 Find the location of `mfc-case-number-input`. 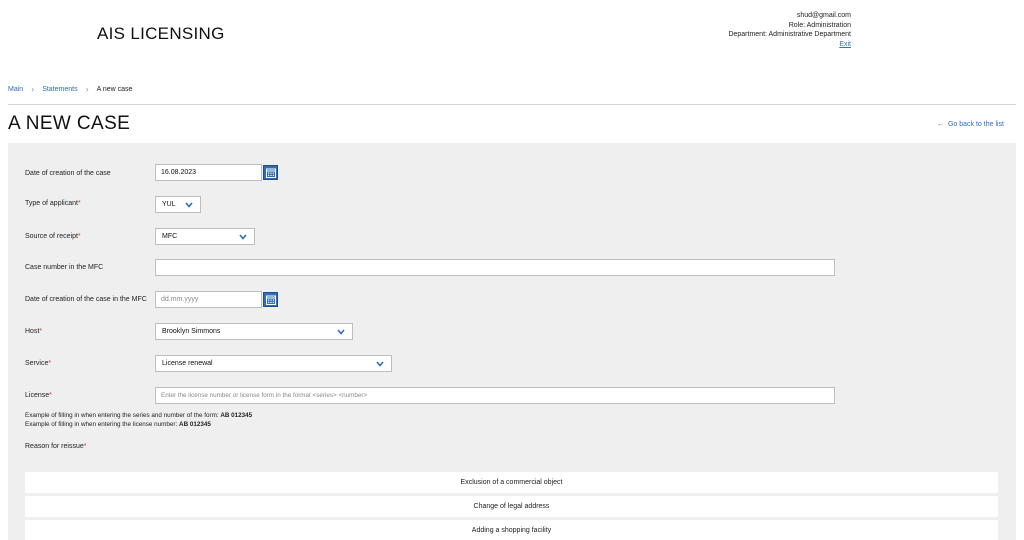

mfc-case-number-input is located at coordinates (495, 267).